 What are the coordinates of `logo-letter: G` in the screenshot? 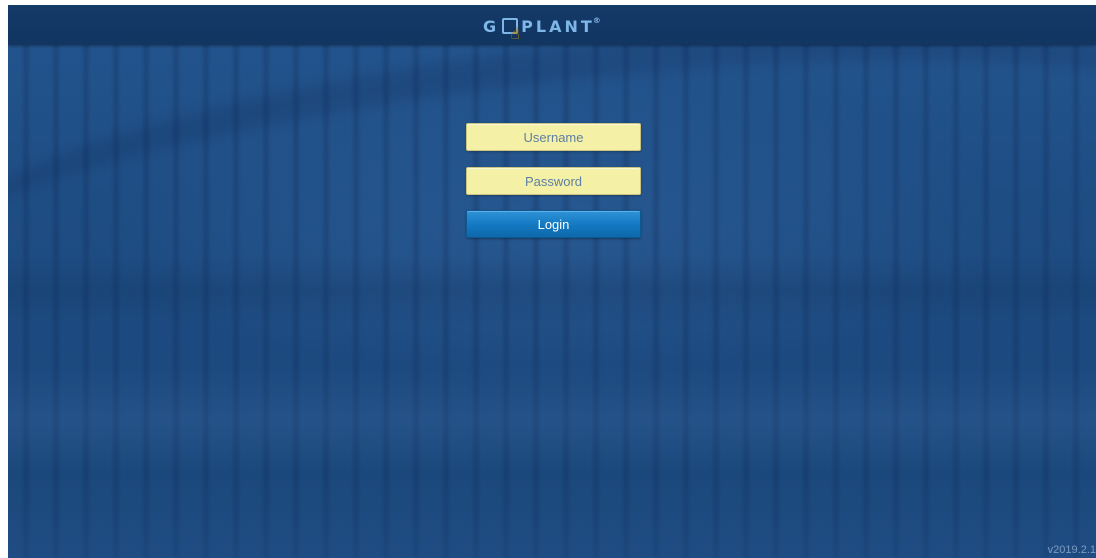 It's located at (491, 26).